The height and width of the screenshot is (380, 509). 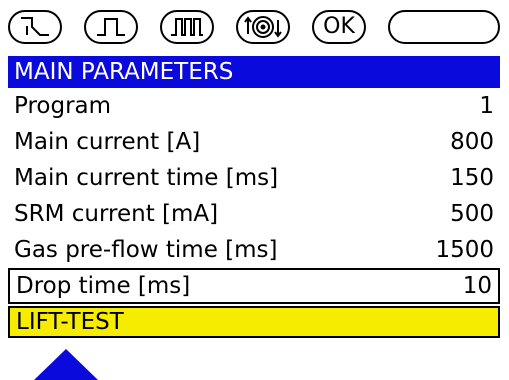 What do you see at coordinates (477, 286) in the screenshot?
I see `param-value: 10` at bounding box center [477, 286].